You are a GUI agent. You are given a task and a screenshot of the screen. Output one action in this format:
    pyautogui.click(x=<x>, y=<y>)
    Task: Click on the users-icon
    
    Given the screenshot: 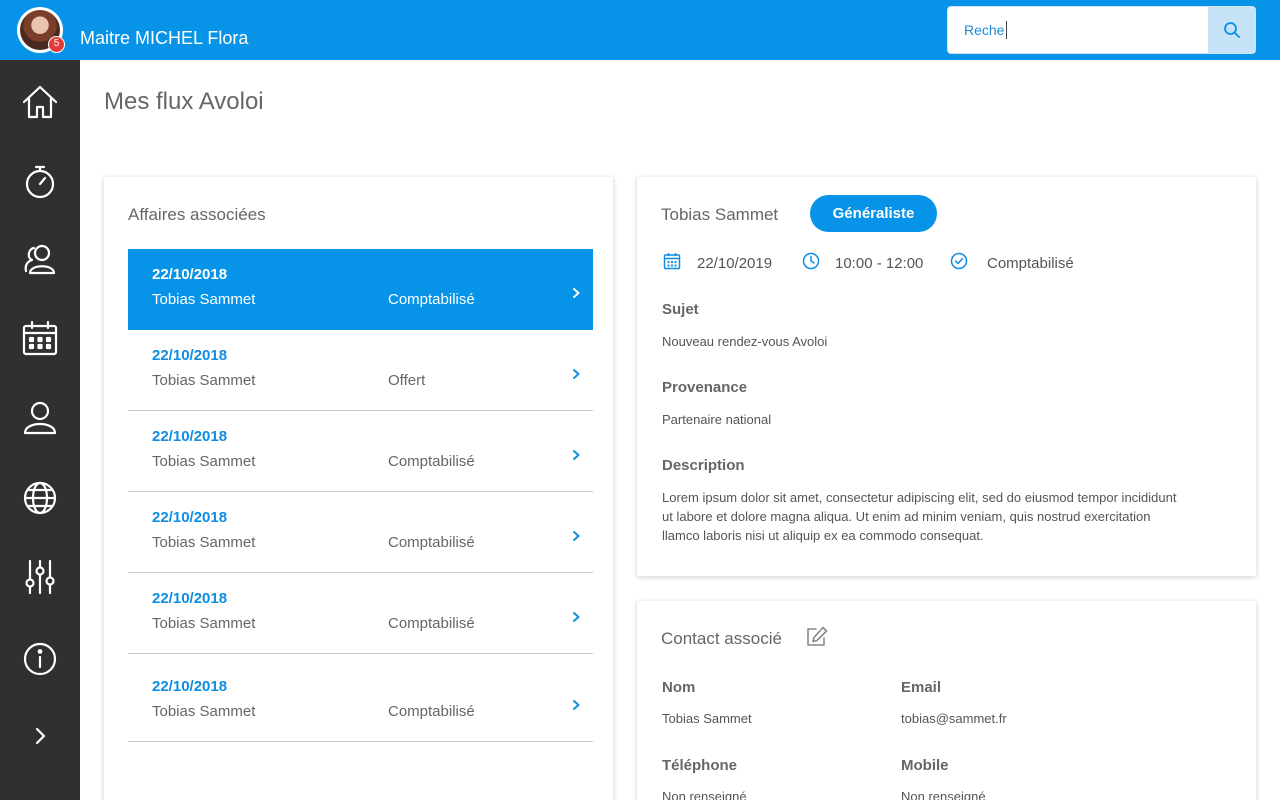 What is the action you would take?
    pyautogui.click(x=40, y=259)
    